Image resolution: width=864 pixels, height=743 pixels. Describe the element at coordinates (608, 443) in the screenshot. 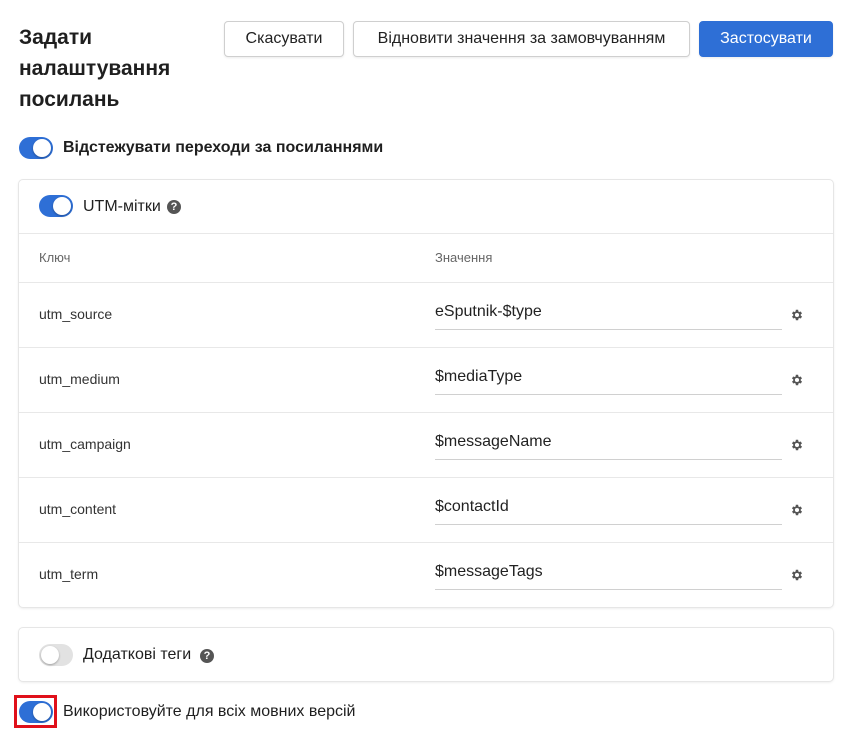

I see `utm-value-input: $messageName` at that location.